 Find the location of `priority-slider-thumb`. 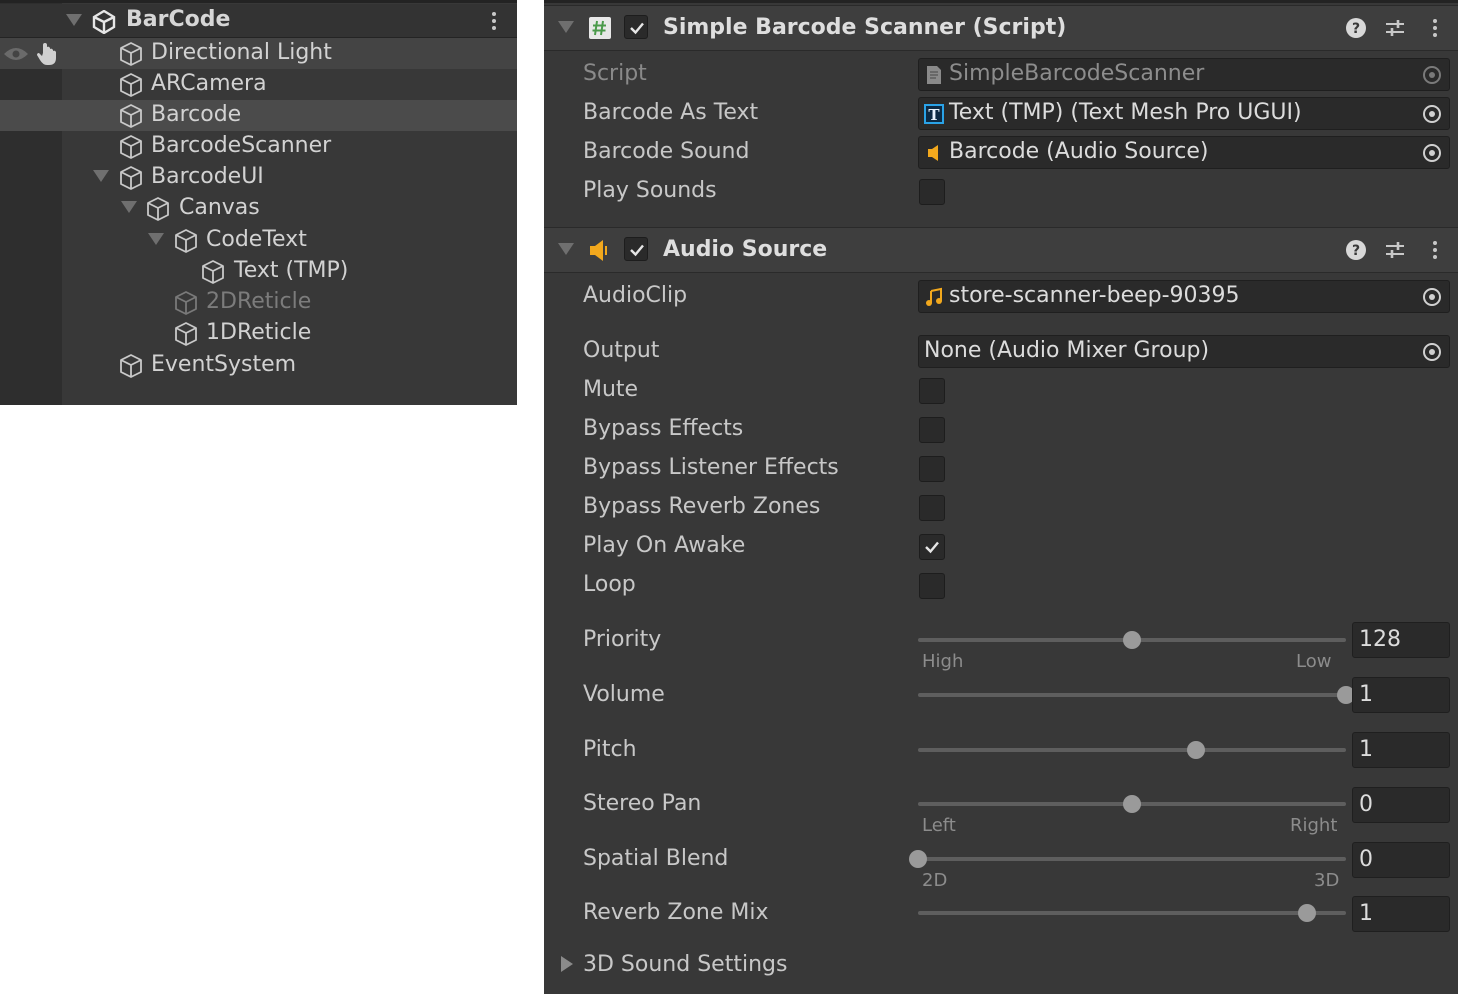

priority-slider-thumb is located at coordinates (1132, 640).